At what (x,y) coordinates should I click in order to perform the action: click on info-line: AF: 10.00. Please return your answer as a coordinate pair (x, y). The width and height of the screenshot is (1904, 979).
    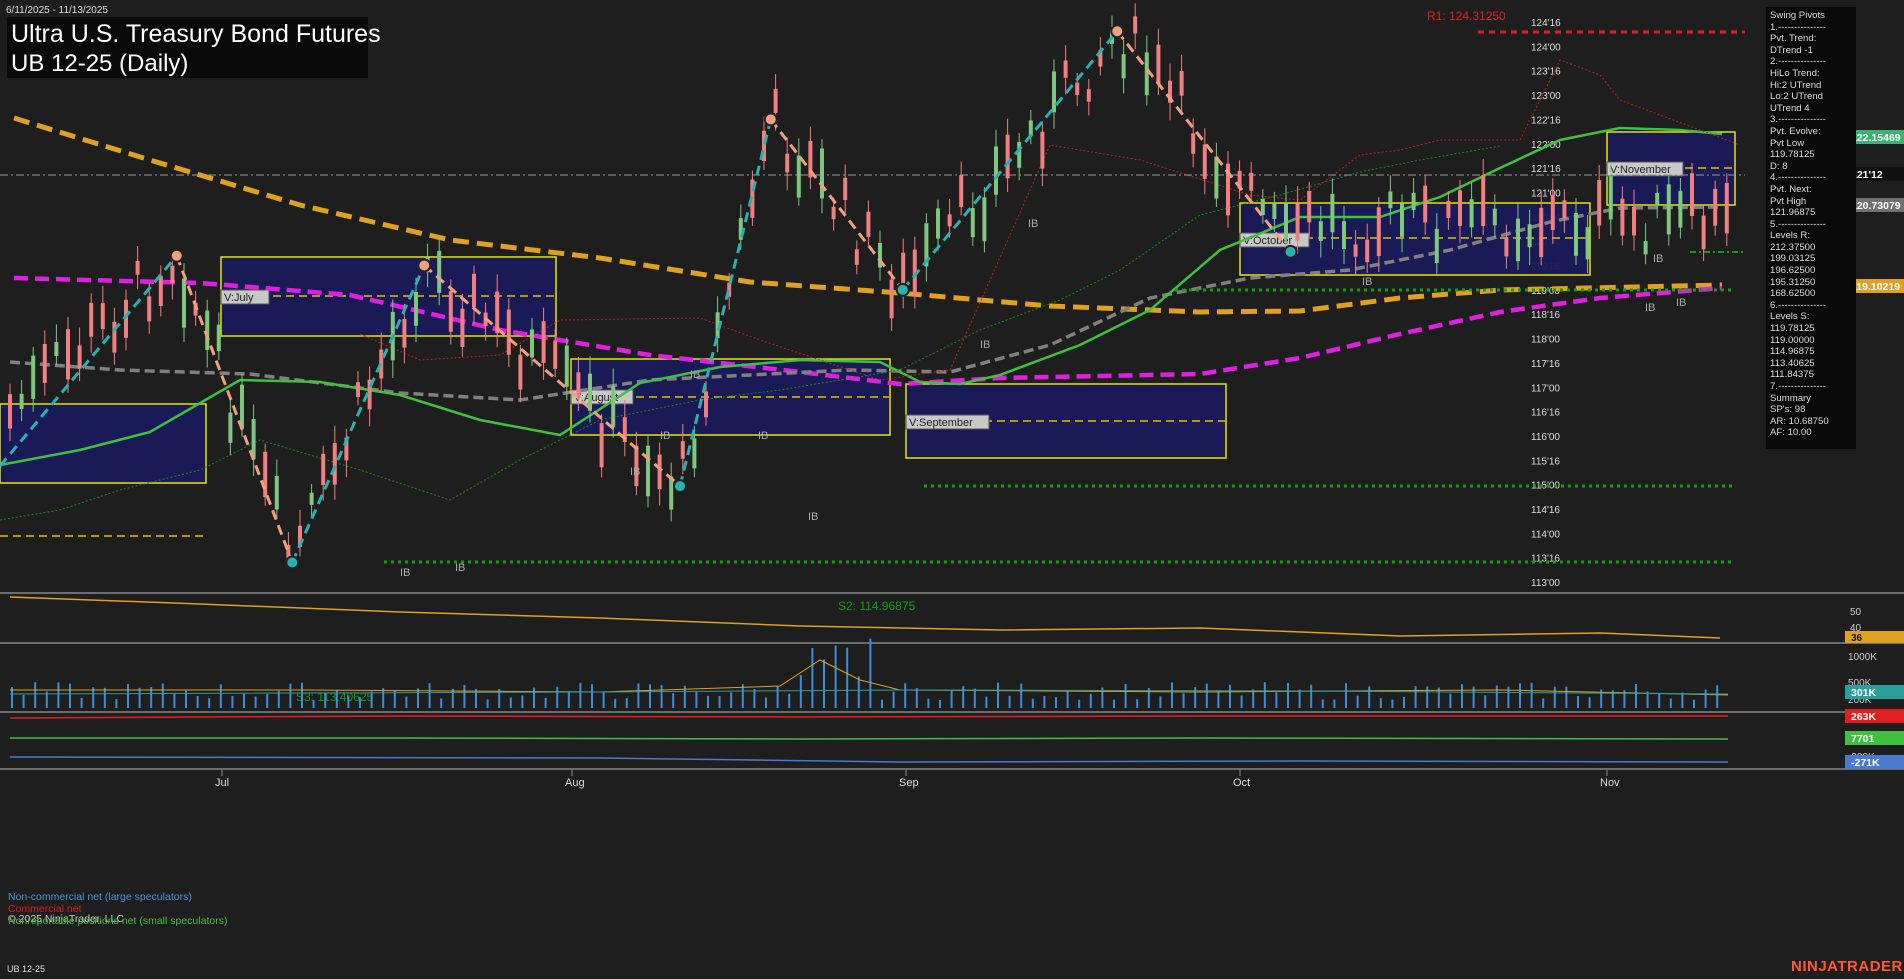
    Looking at the image, I should click on (1791, 433).